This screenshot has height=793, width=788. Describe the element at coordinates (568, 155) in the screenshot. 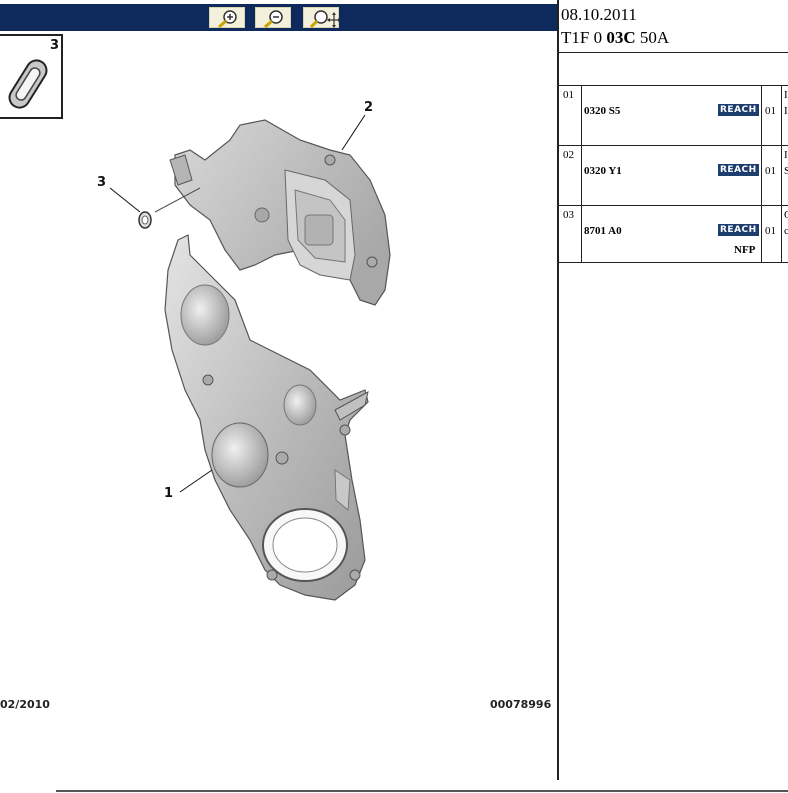

I see `row-number: 02` at that location.